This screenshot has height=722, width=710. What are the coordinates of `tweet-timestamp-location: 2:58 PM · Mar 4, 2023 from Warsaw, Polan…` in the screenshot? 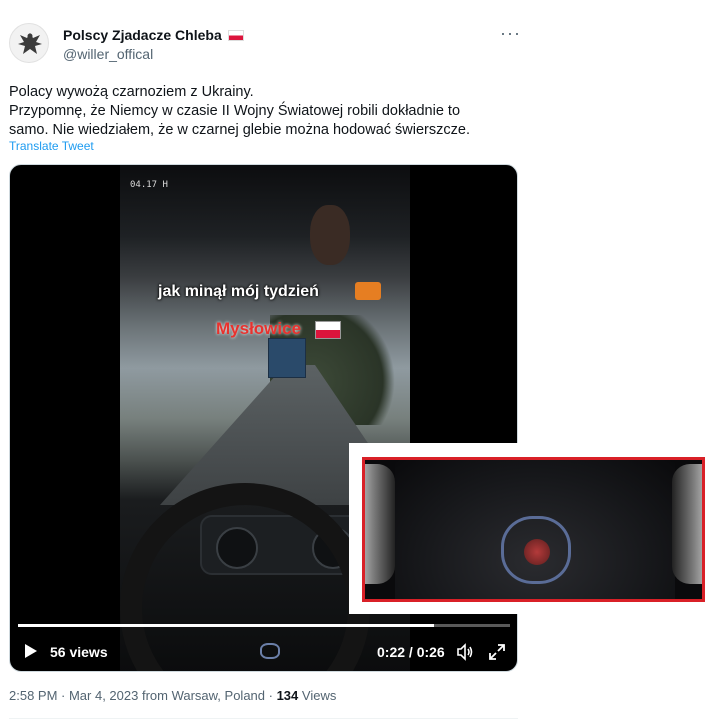 It's located at (143, 695).